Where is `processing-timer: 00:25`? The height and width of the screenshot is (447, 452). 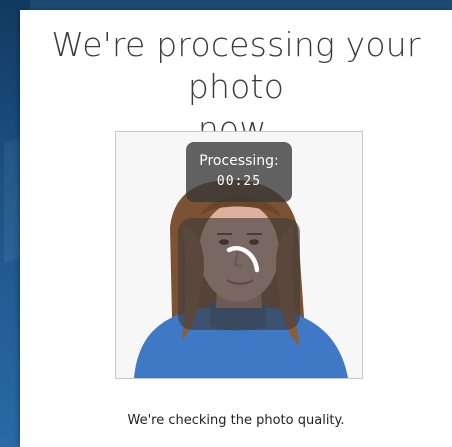
processing-timer: 00:25 is located at coordinates (239, 181).